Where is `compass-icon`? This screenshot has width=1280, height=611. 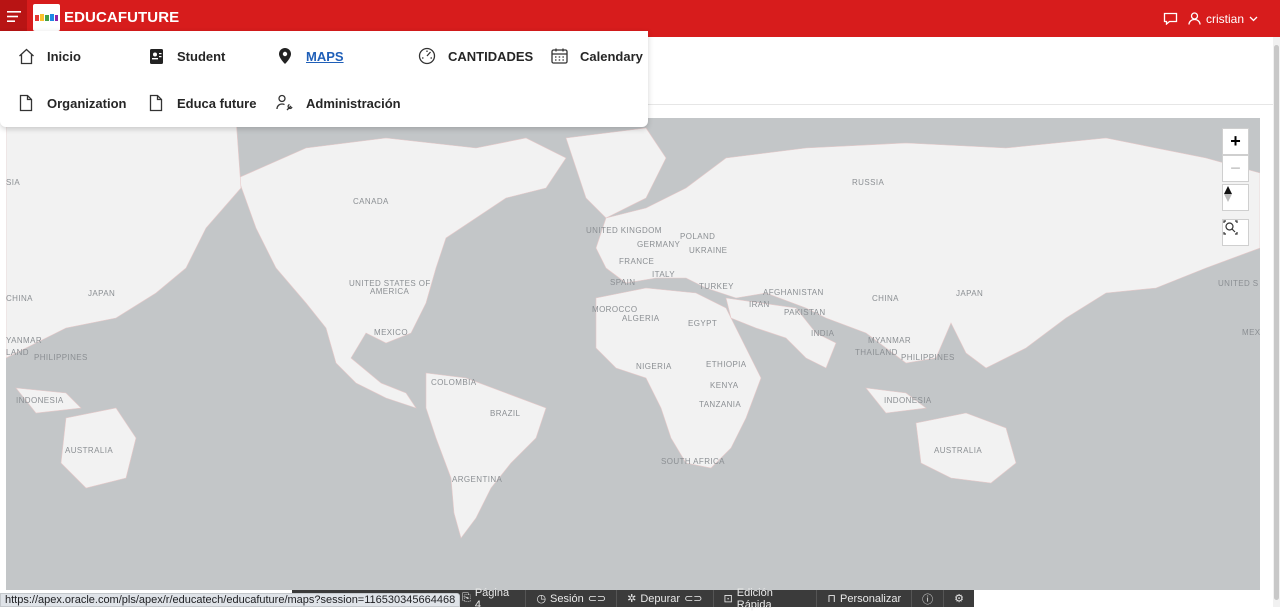 compass-icon is located at coordinates (1228, 194).